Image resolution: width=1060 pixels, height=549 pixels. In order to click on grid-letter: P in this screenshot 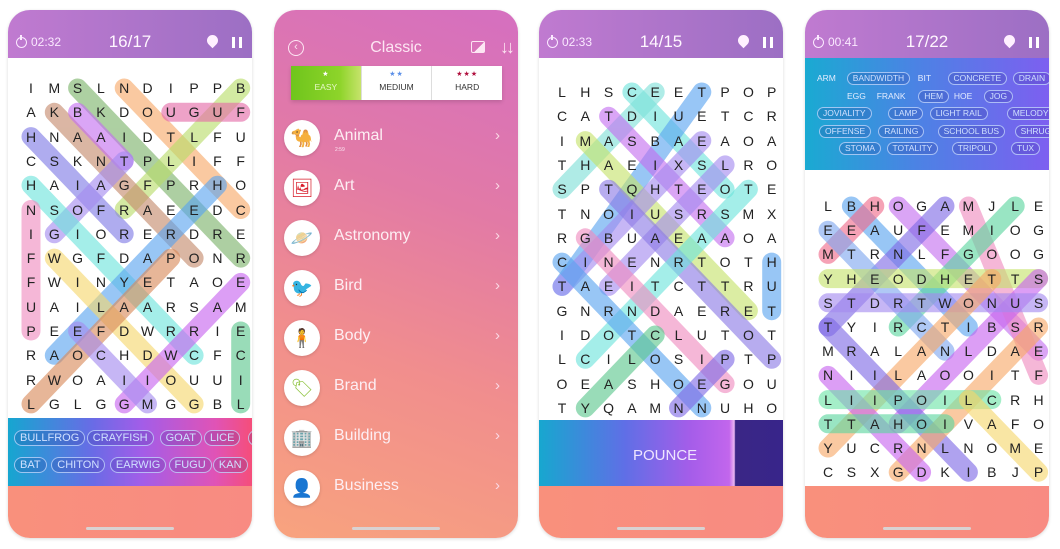, I will do `click(1038, 472)`.